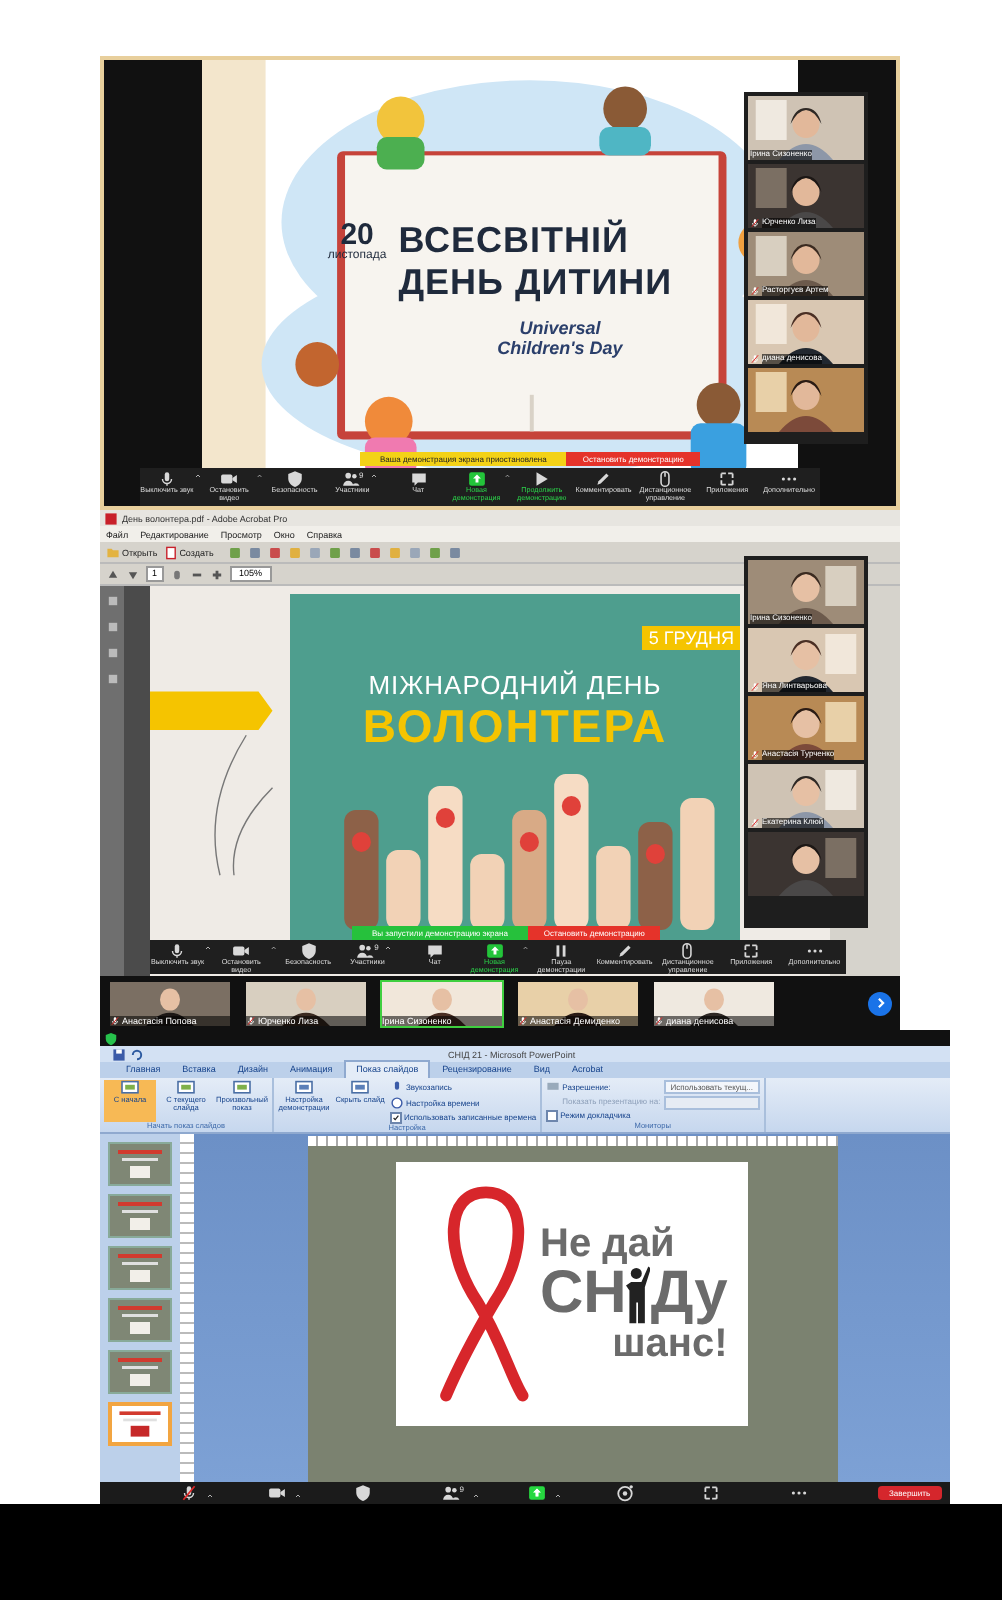  What do you see at coordinates (137, 1054) in the screenshot?
I see `undo-icon` at bounding box center [137, 1054].